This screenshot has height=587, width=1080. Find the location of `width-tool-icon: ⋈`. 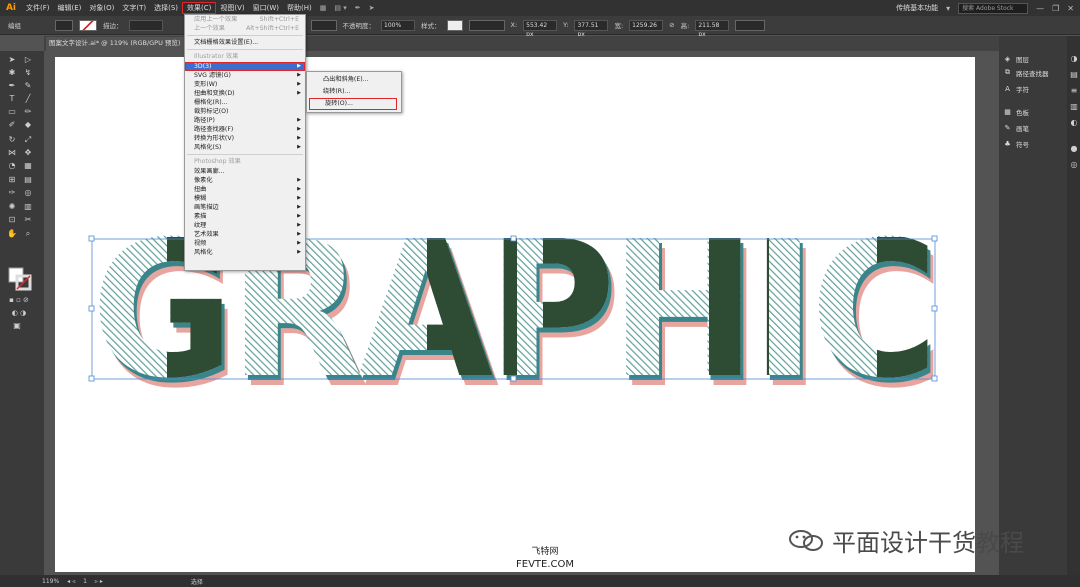

width-tool-icon: ⋈ is located at coordinates (12, 153).